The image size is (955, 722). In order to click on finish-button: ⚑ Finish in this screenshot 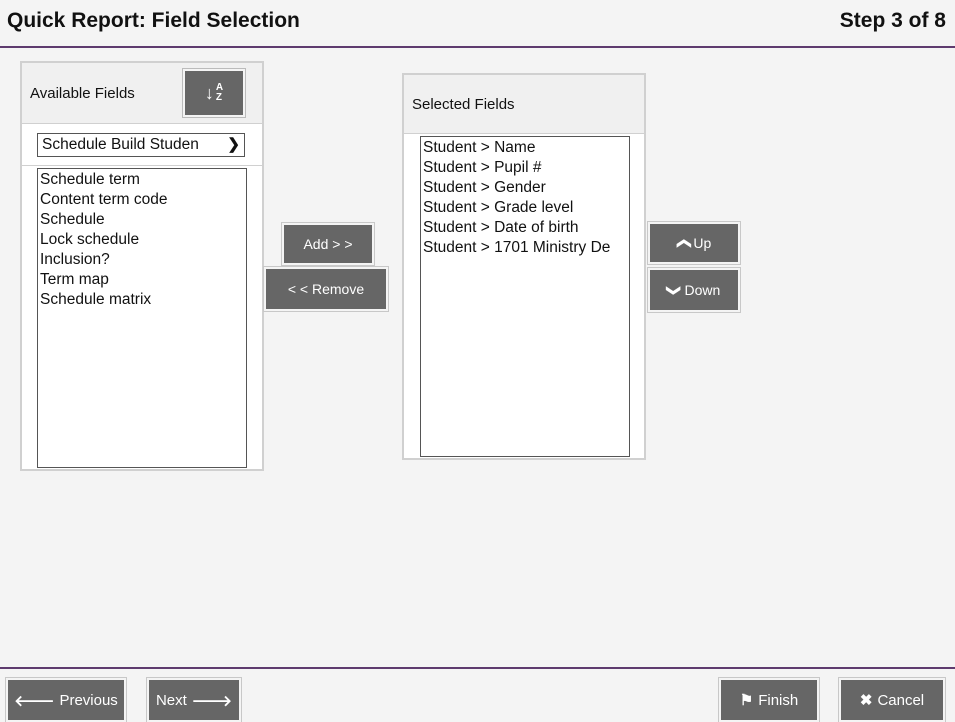, I will do `click(769, 700)`.